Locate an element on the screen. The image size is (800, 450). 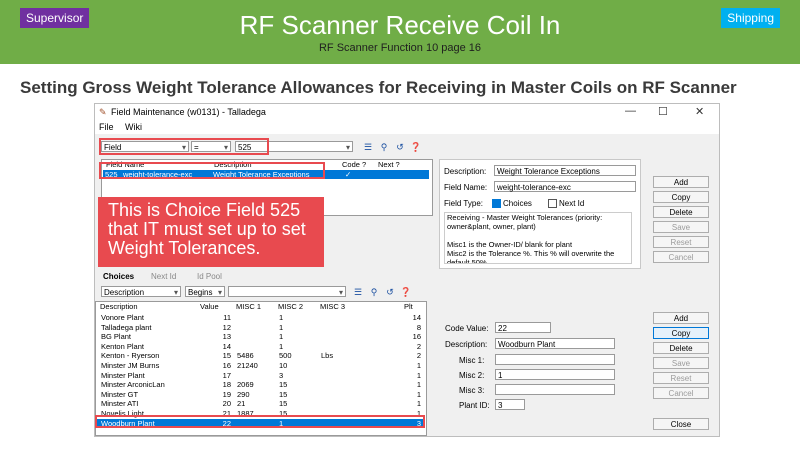
plant-cell: 2 is located at coordinates (418, 346).